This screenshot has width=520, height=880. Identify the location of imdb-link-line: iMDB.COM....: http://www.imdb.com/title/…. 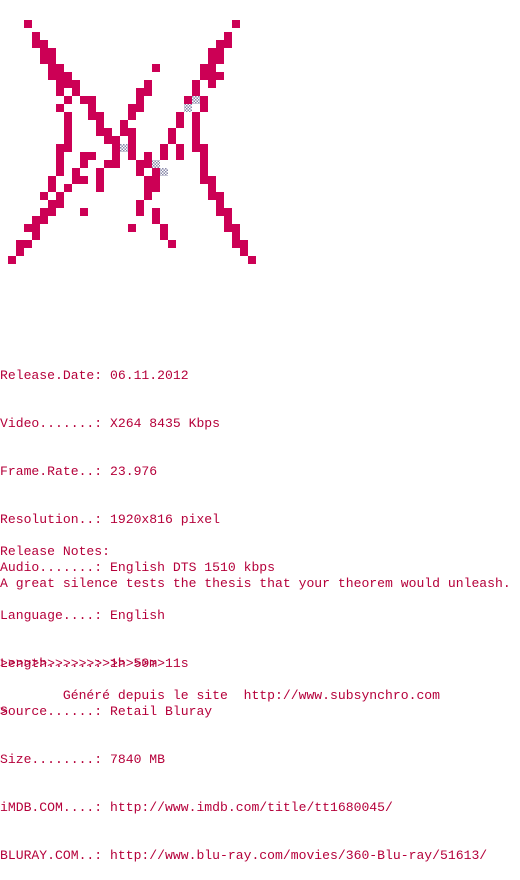
(260, 808).